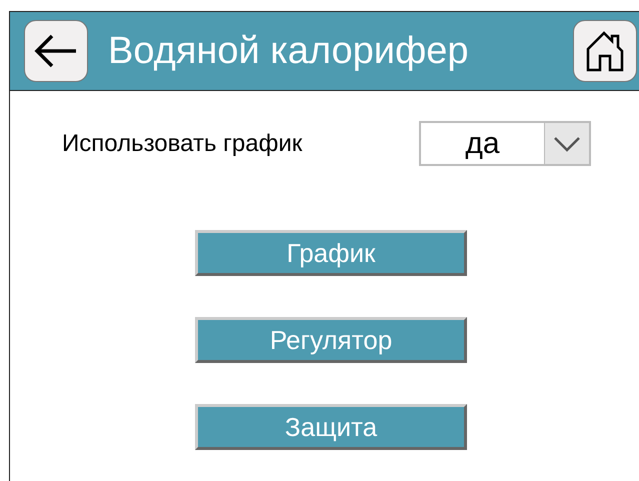 The image size is (639, 481). Describe the element at coordinates (331, 253) in the screenshot. I see `nav-button: График` at that location.